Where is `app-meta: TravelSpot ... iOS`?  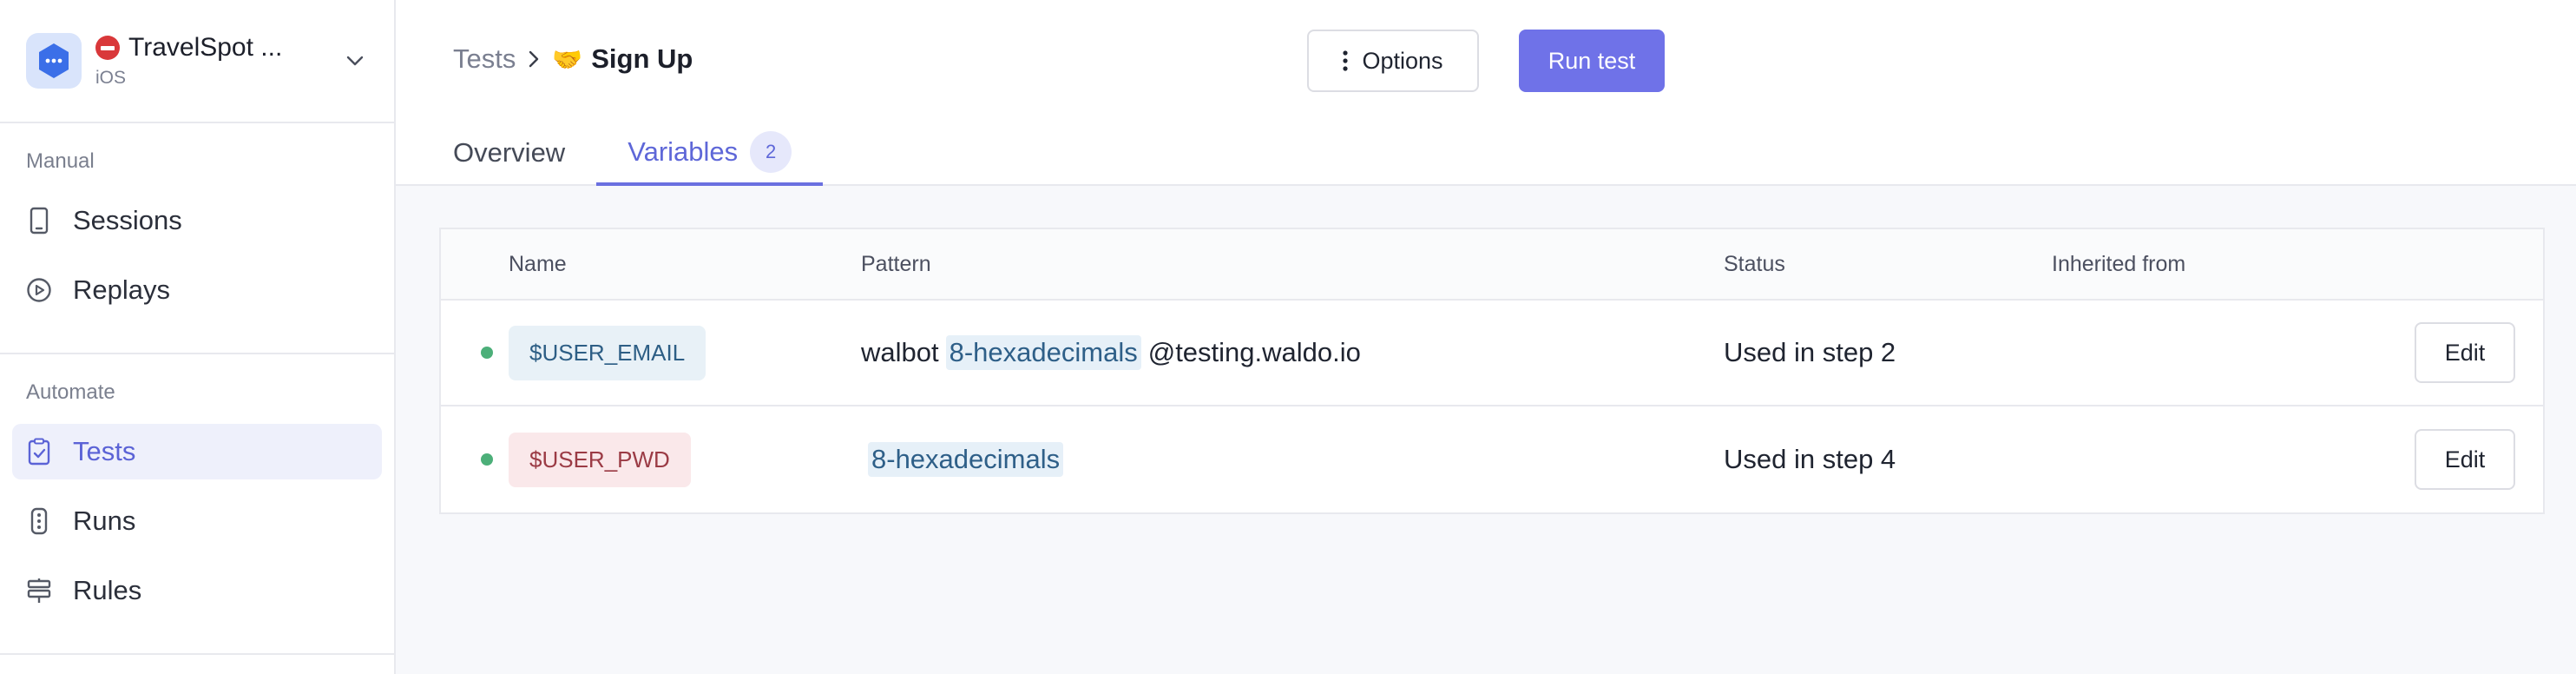
app-meta: TravelSpot ... iOS is located at coordinates (218, 61).